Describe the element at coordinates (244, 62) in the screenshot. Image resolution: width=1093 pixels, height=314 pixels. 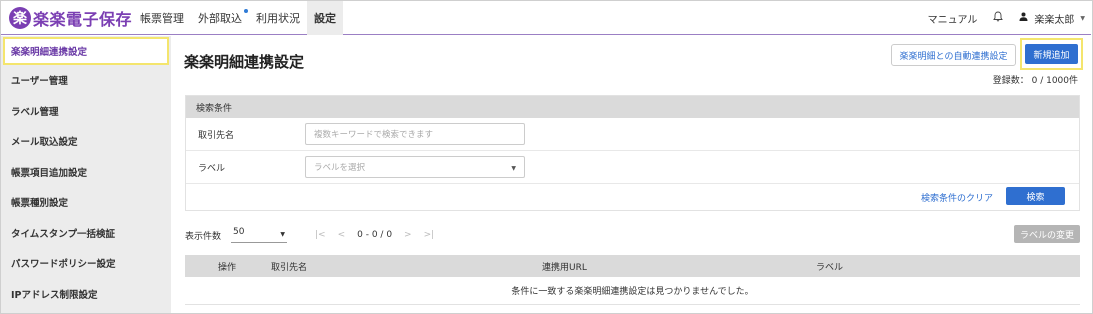
I see `page-title: 楽楽明細連携設定` at that location.